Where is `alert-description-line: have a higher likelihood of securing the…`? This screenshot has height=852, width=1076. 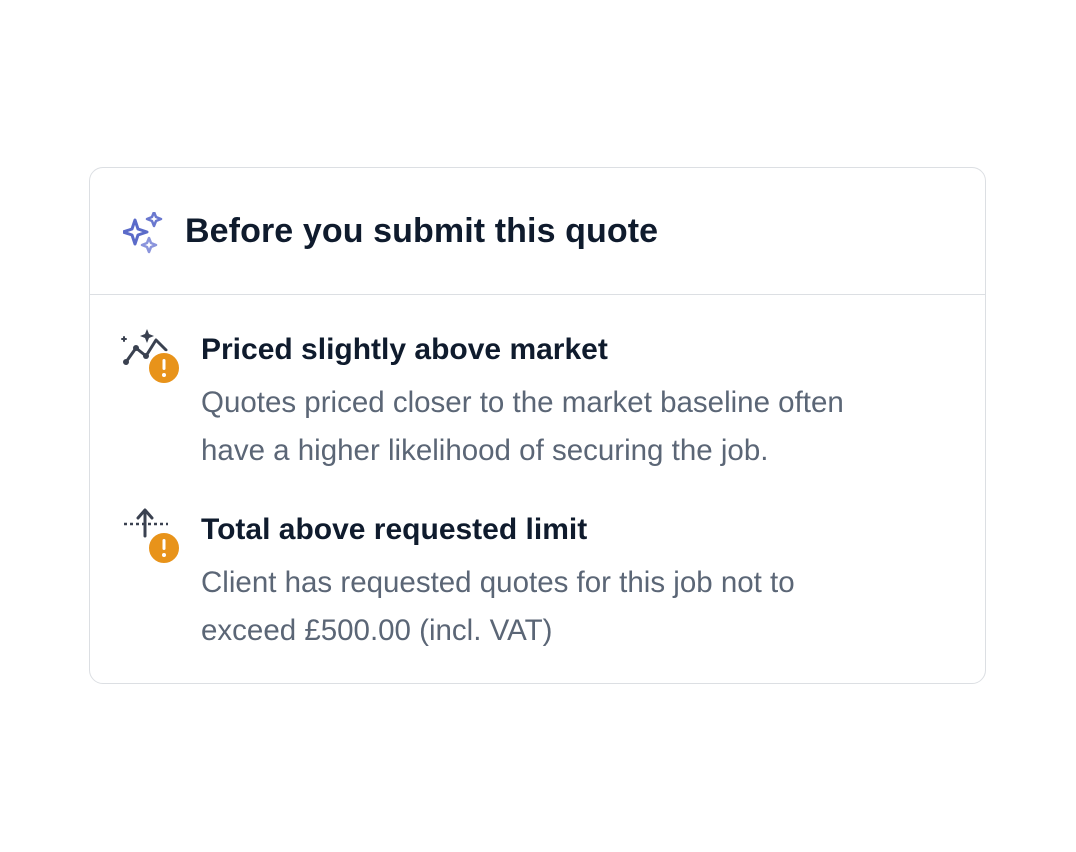 alert-description-line: have a higher likelihood of securing the… is located at coordinates (485, 450).